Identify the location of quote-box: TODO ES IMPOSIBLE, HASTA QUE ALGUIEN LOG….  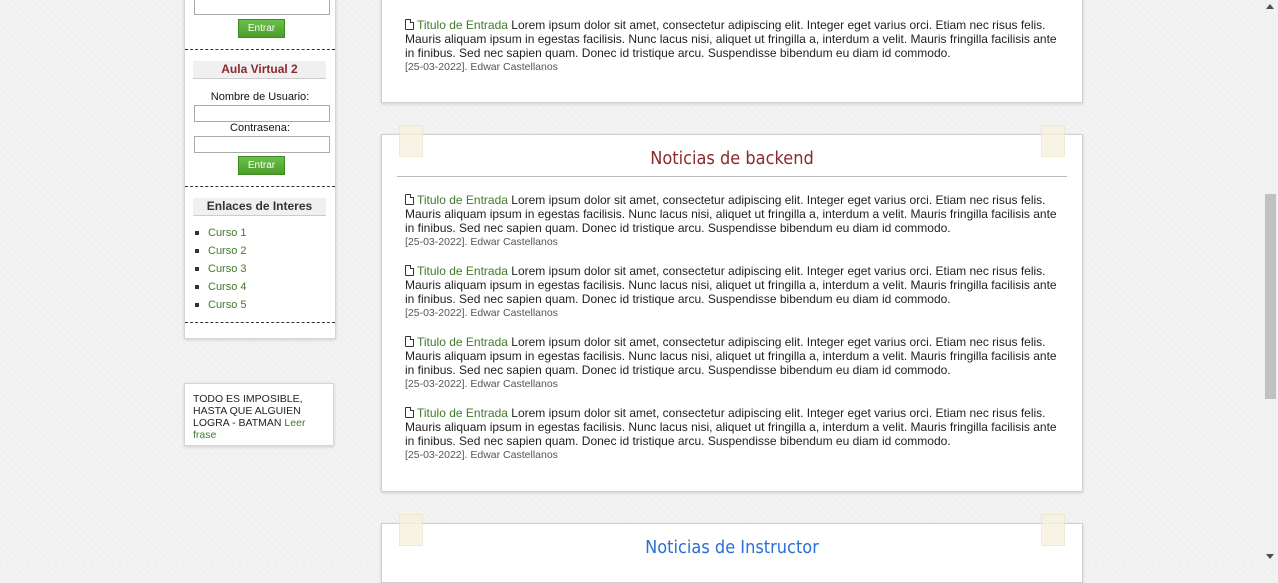
(259, 414).